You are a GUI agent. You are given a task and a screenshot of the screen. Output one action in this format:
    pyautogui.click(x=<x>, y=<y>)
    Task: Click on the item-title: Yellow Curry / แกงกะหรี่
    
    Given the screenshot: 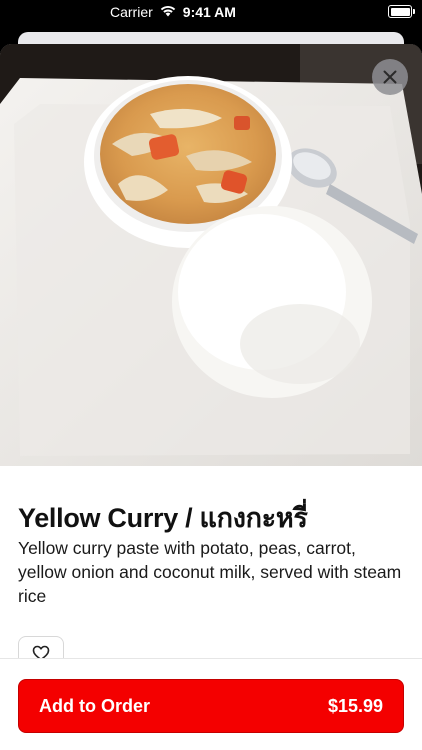 What is the action you would take?
    pyautogui.click(x=163, y=518)
    